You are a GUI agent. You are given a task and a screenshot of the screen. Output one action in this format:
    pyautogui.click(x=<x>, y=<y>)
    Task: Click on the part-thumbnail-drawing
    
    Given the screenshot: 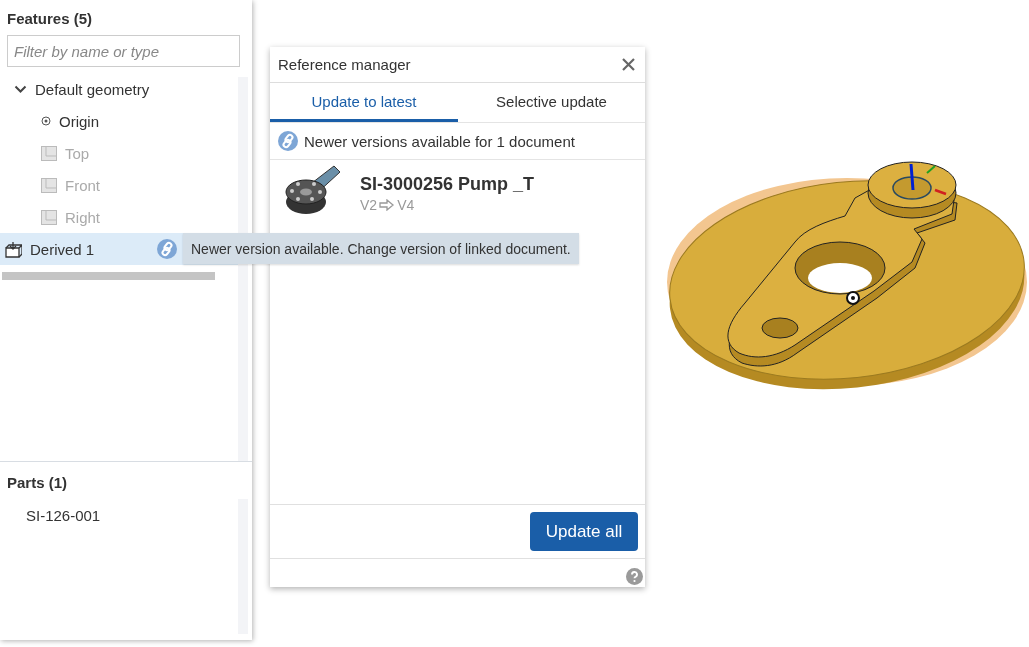 What is the action you would take?
    pyautogui.click(x=313, y=190)
    